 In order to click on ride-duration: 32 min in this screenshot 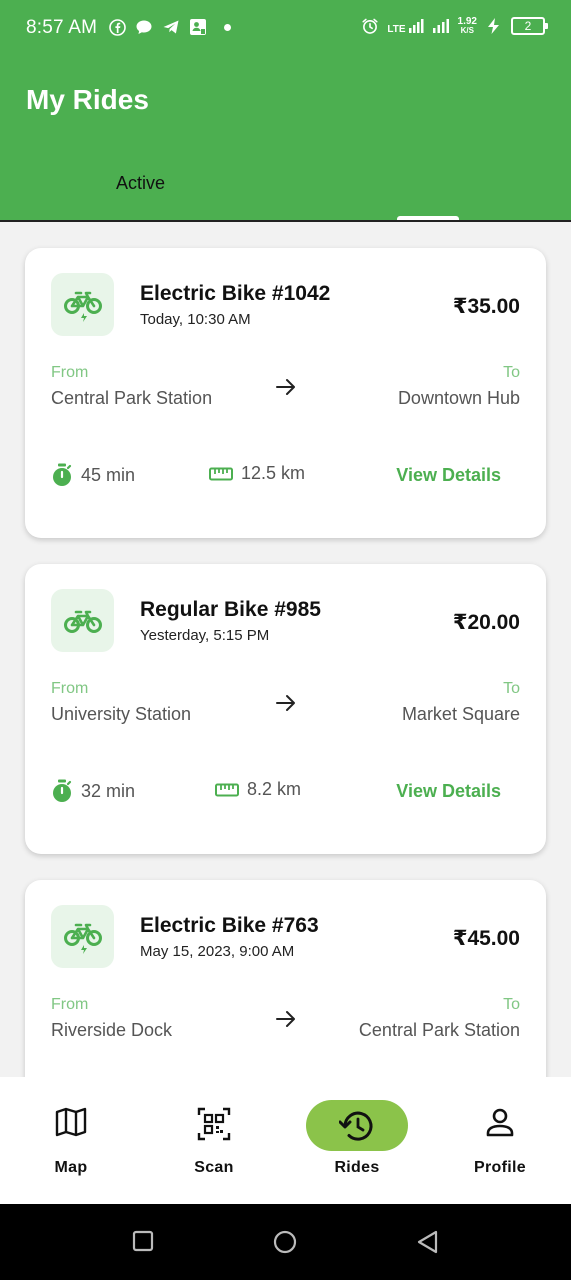, I will do `click(93, 791)`.